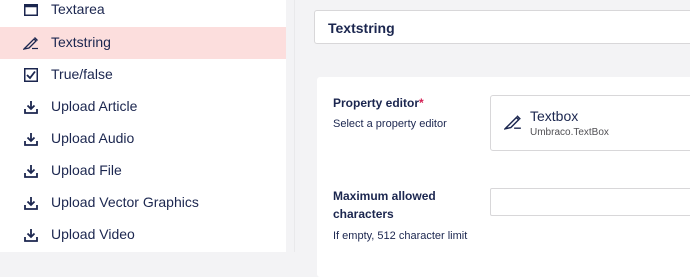 This screenshot has width=690, height=277. Describe the element at coordinates (125, 202) in the screenshot. I see `sidebar-item-label: Upload Vector Graphics` at that location.